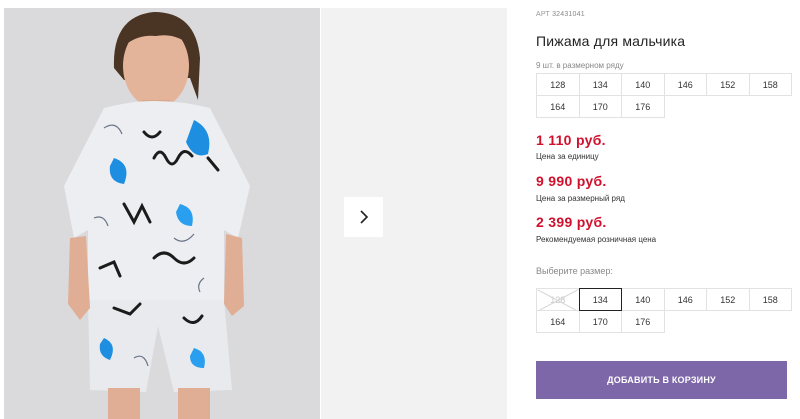 The image size is (800, 419). What do you see at coordinates (611, 41) in the screenshot?
I see `product-title: Пижама для мальчика` at bounding box center [611, 41].